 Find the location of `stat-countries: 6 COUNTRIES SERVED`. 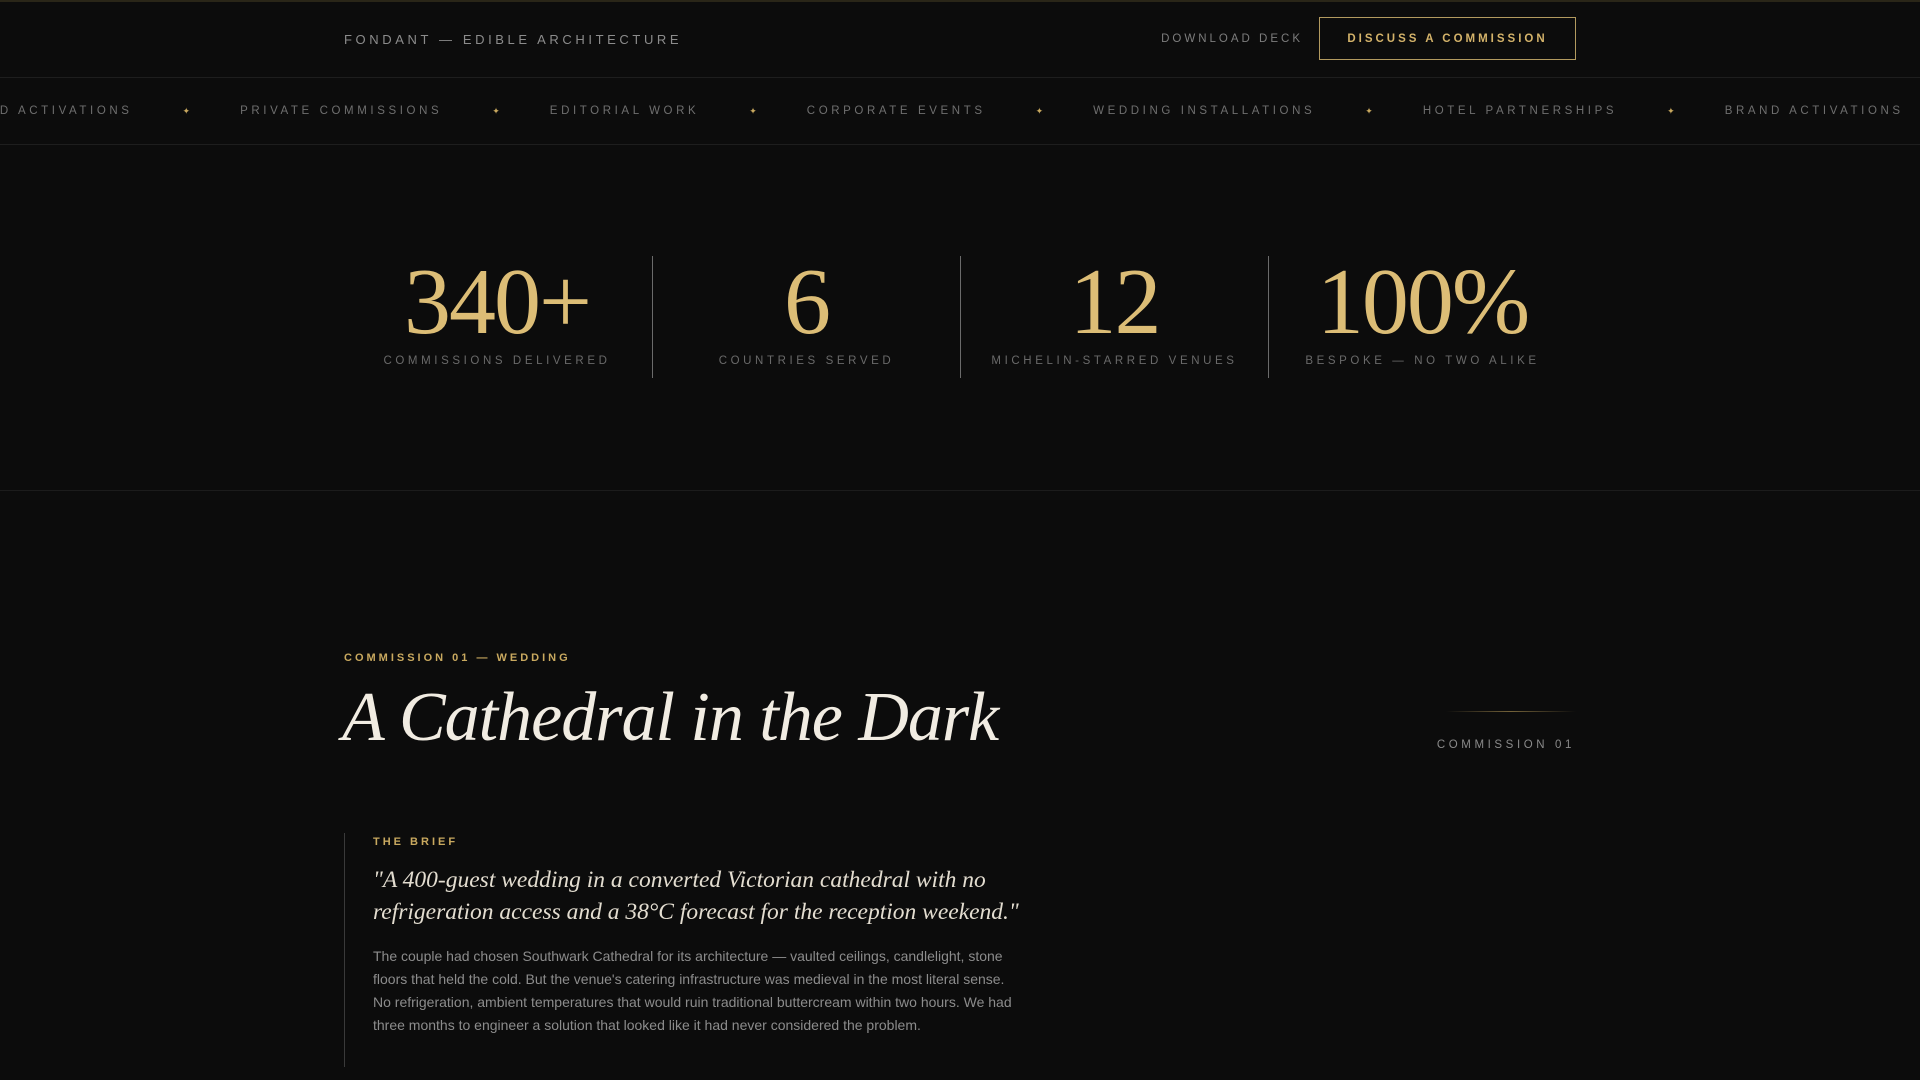

stat-countries: 6 COUNTRIES SERVED is located at coordinates (806, 314).